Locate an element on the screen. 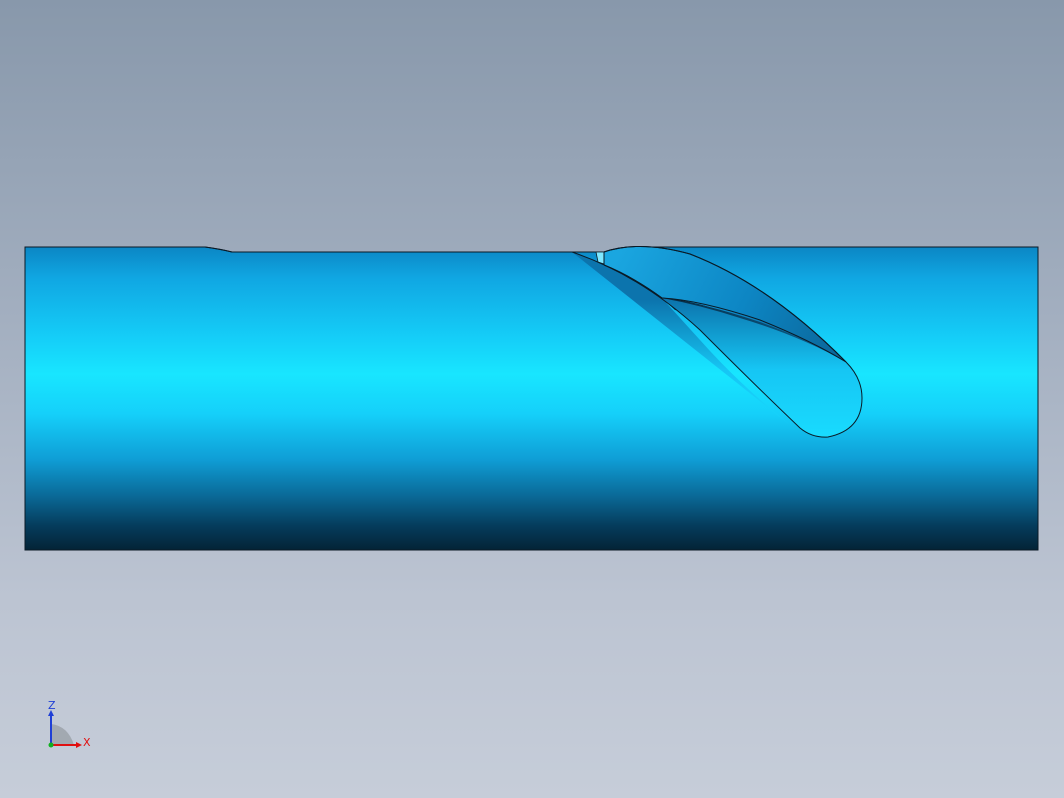 The width and height of the screenshot is (1064, 798). z-axis-label: Z is located at coordinates (52, 705).